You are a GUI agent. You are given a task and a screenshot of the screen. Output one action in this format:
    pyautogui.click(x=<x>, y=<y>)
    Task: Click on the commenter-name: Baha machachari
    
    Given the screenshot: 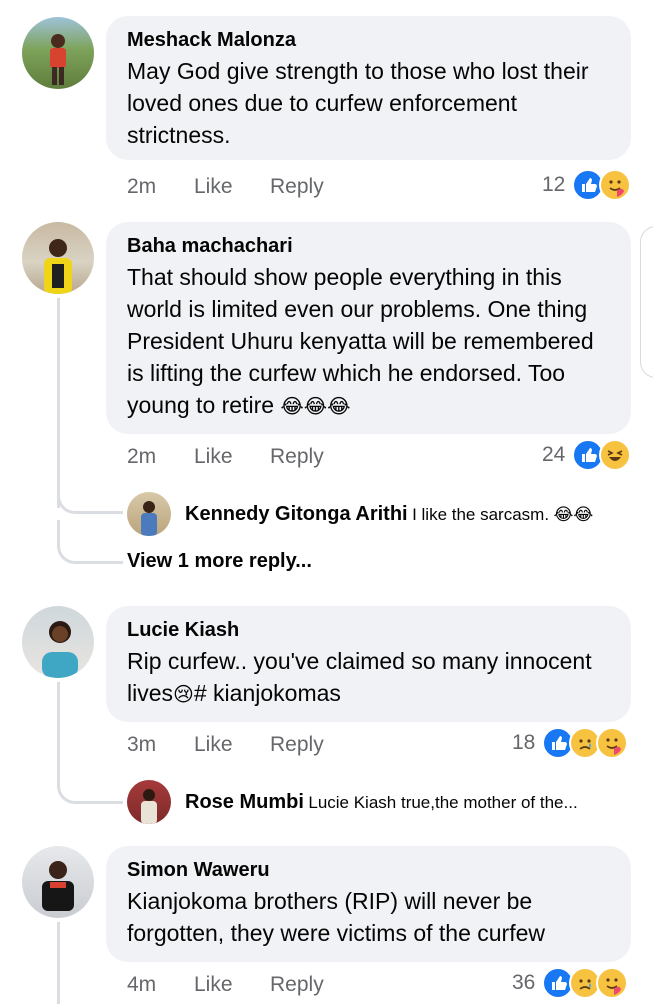 What is the action you would take?
    pyautogui.click(x=369, y=246)
    